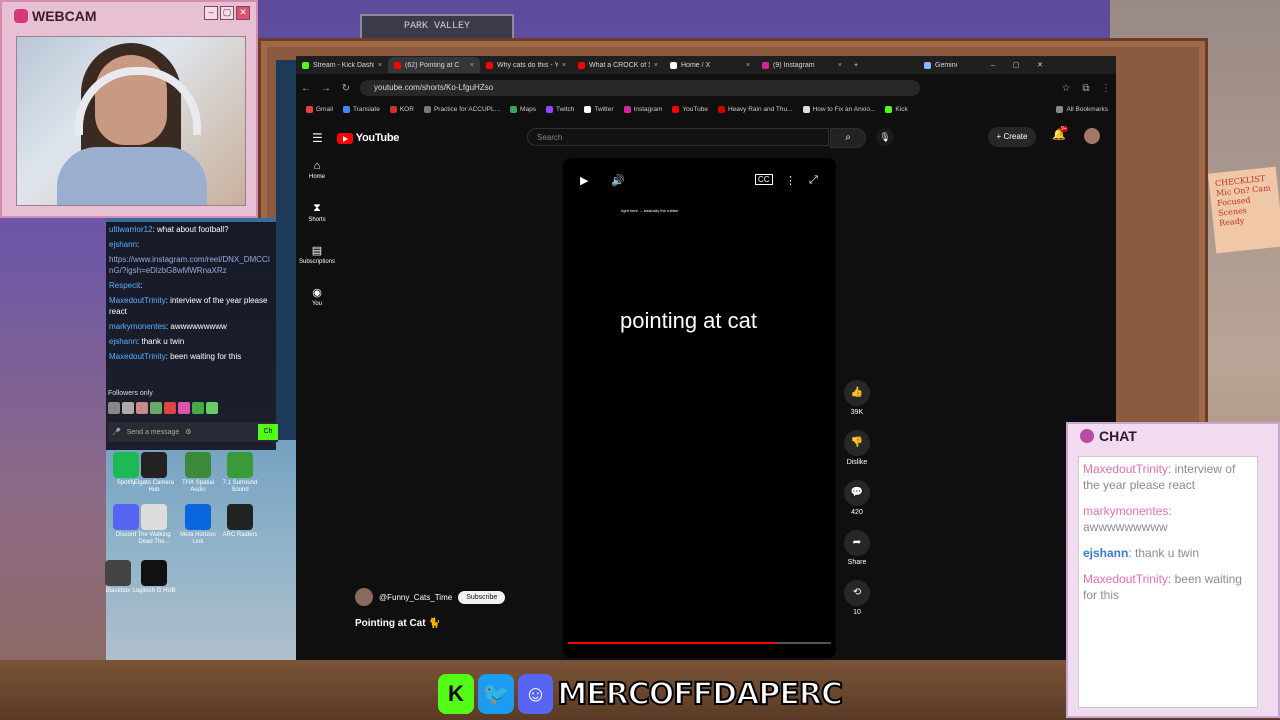  I want to click on remix-button: ⟲ 10, so click(857, 598).